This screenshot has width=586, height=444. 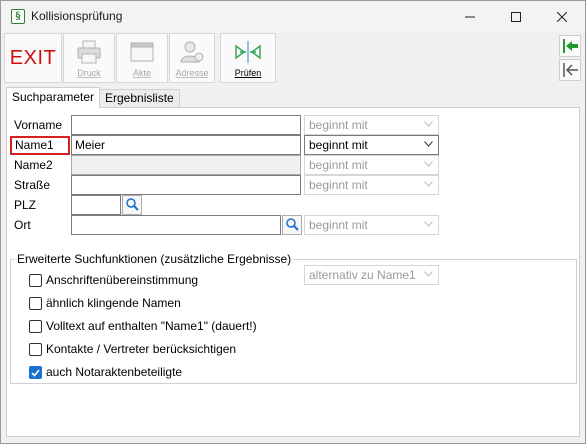 I want to click on export-left-button, so click(x=570, y=70).